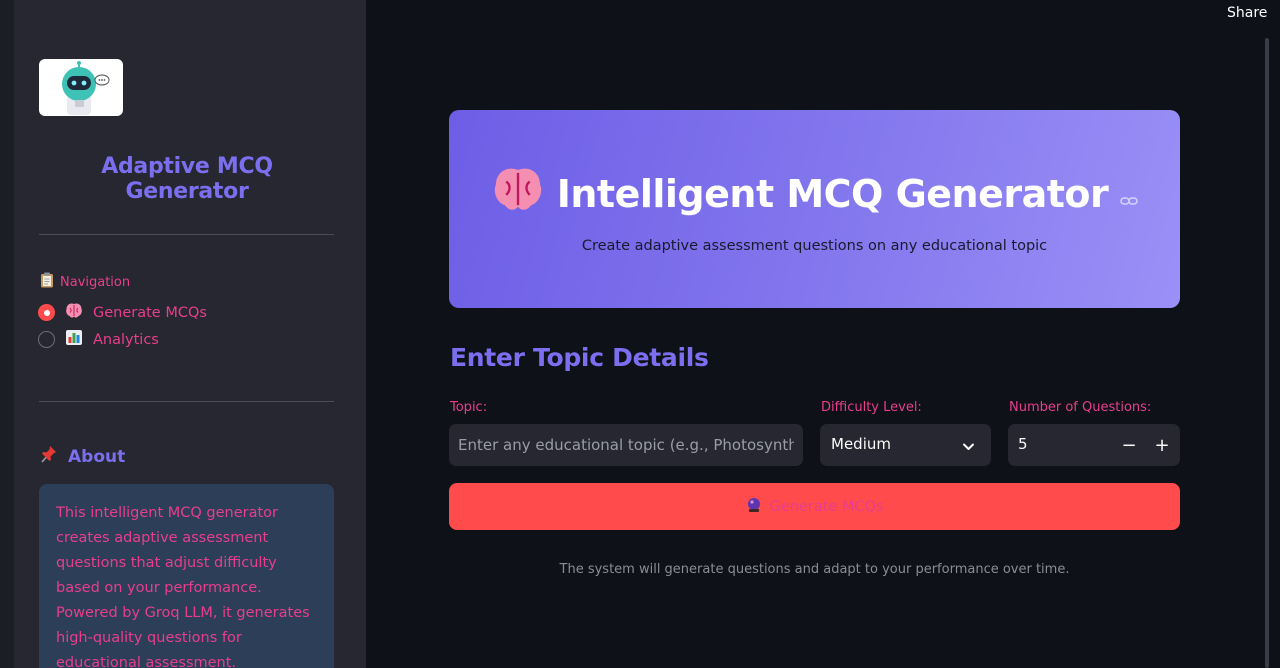 Image resolution: width=1280 pixels, height=668 pixels. What do you see at coordinates (1129, 194) in the screenshot?
I see `link-icon` at bounding box center [1129, 194].